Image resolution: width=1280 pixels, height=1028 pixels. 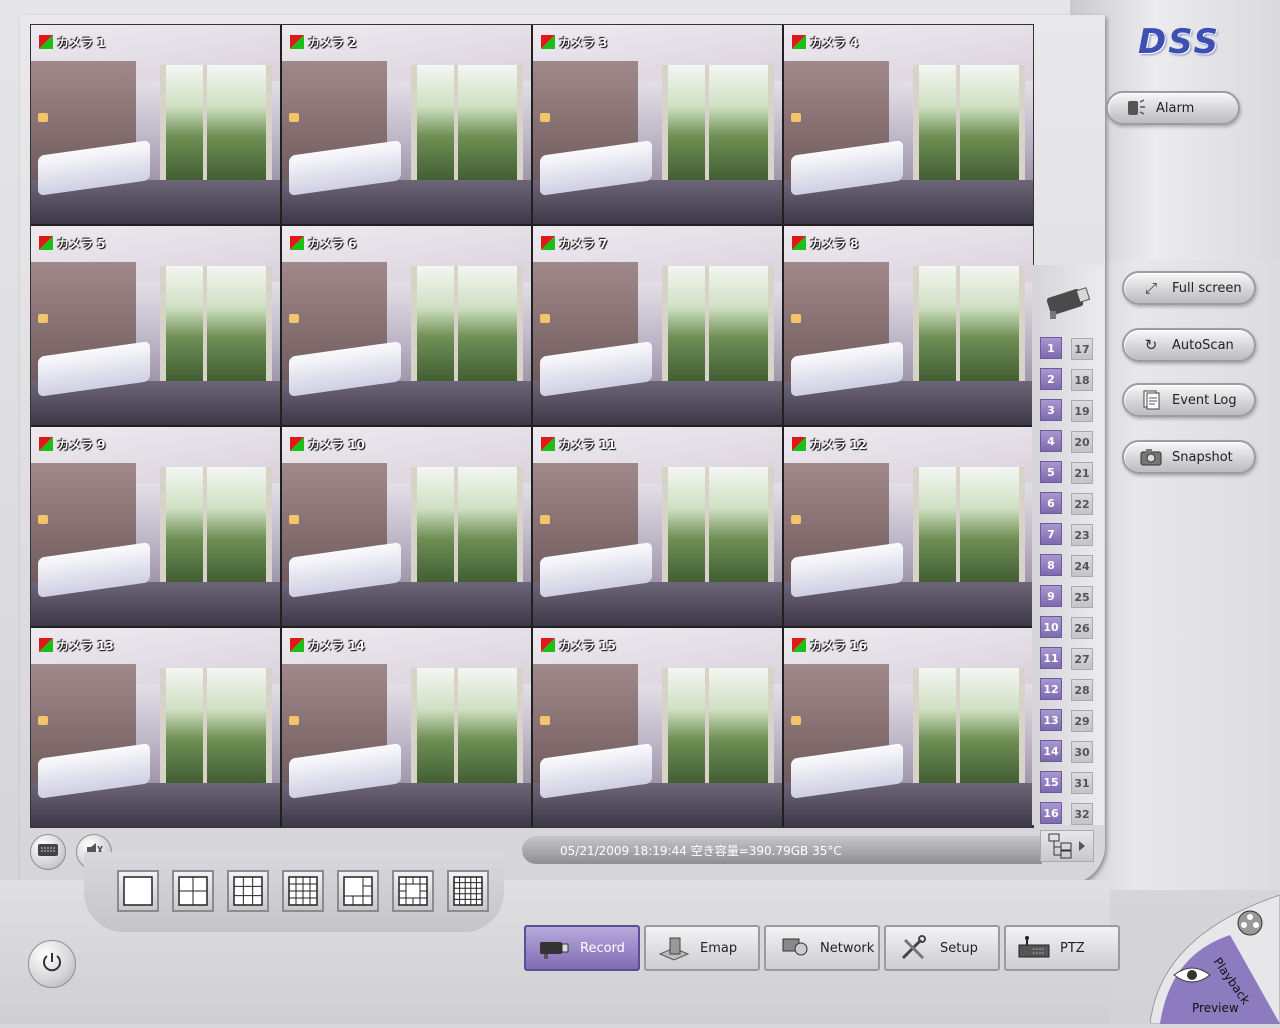 What do you see at coordinates (1151, 400) in the screenshot?
I see `document-icon` at bounding box center [1151, 400].